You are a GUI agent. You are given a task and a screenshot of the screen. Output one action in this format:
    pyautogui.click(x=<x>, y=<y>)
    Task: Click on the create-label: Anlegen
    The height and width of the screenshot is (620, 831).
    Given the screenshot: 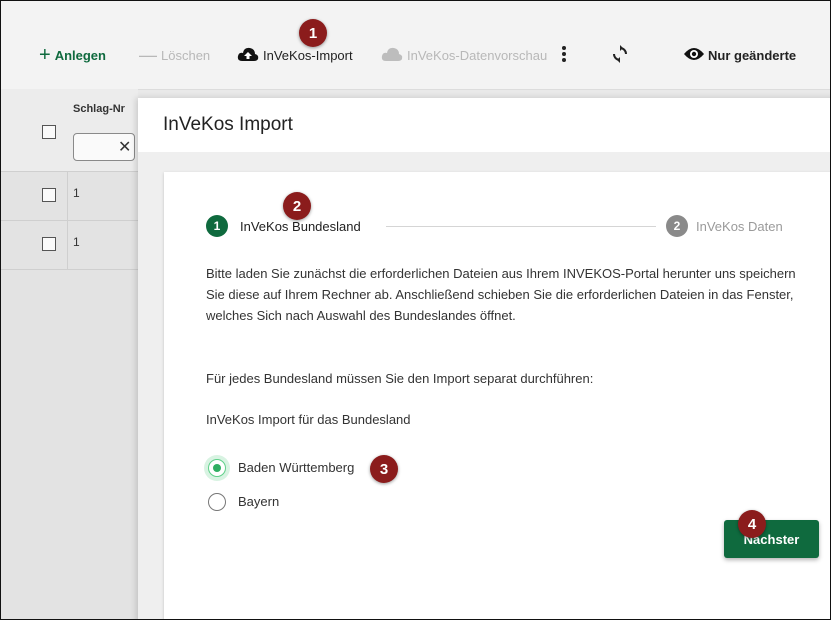 What is the action you would take?
    pyautogui.click(x=80, y=55)
    